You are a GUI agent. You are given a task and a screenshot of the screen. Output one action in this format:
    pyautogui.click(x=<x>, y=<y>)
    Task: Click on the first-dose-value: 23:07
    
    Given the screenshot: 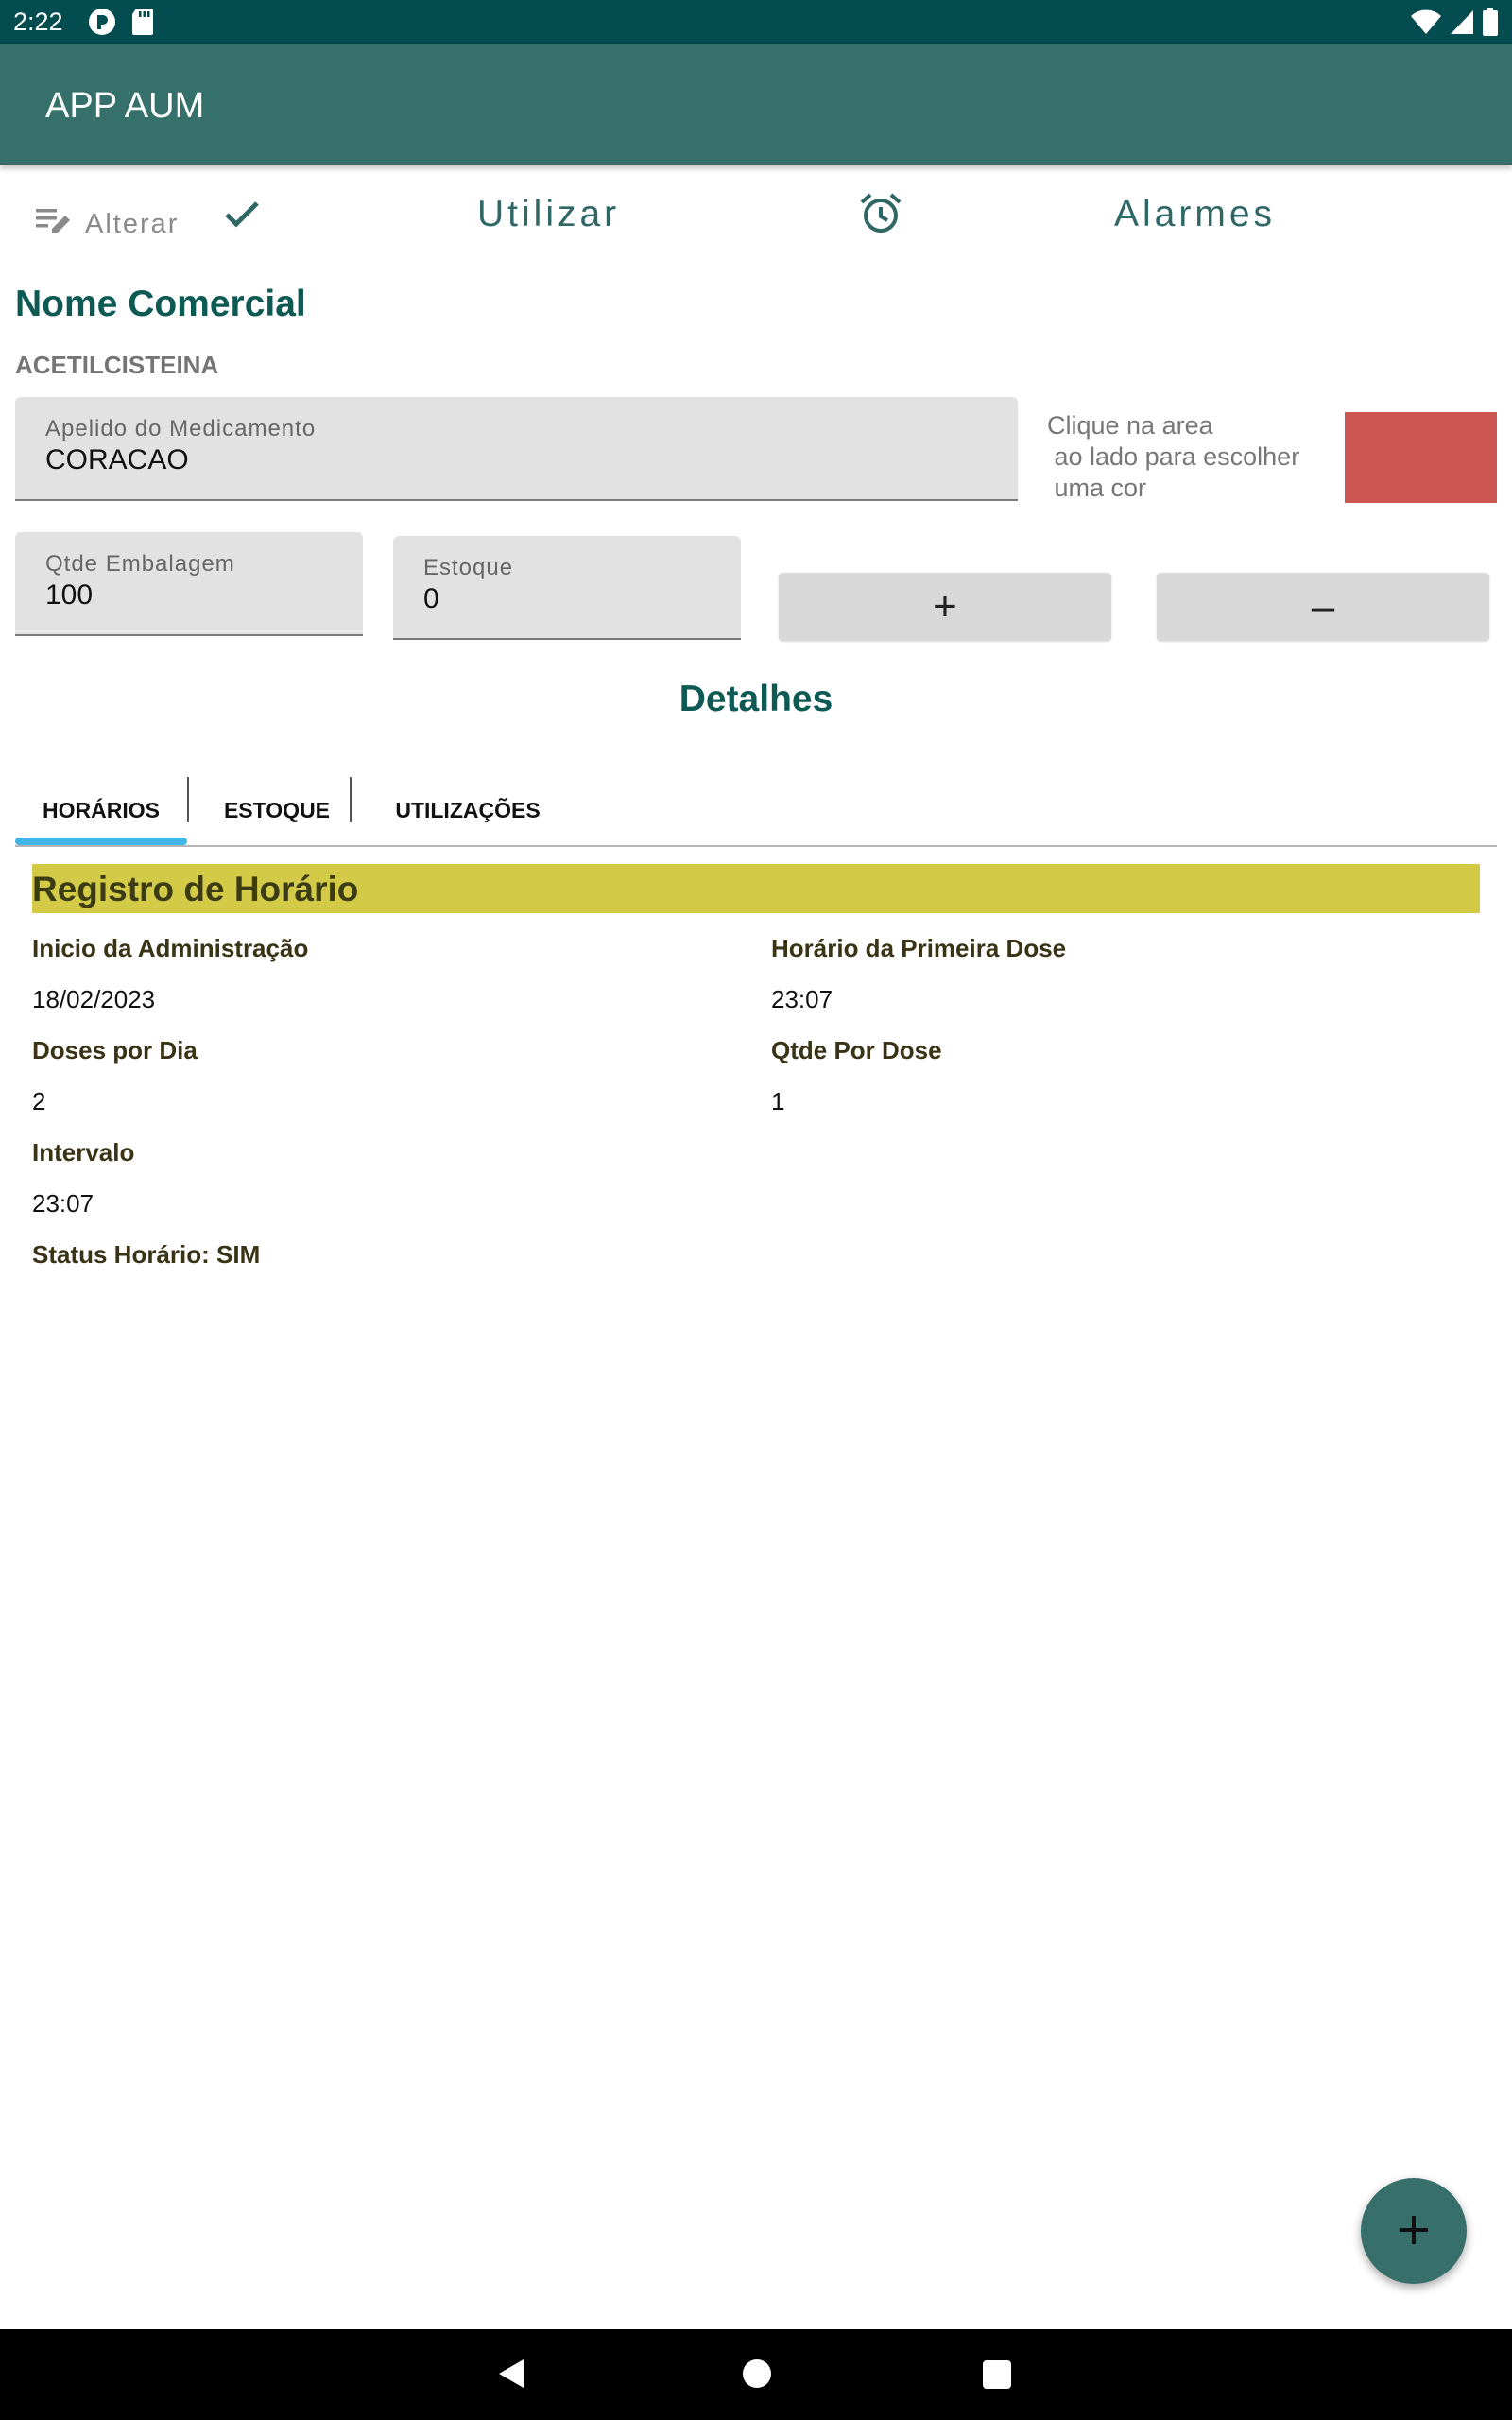 What is the action you would take?
    pyautogui.click(x=802, y=999)
    